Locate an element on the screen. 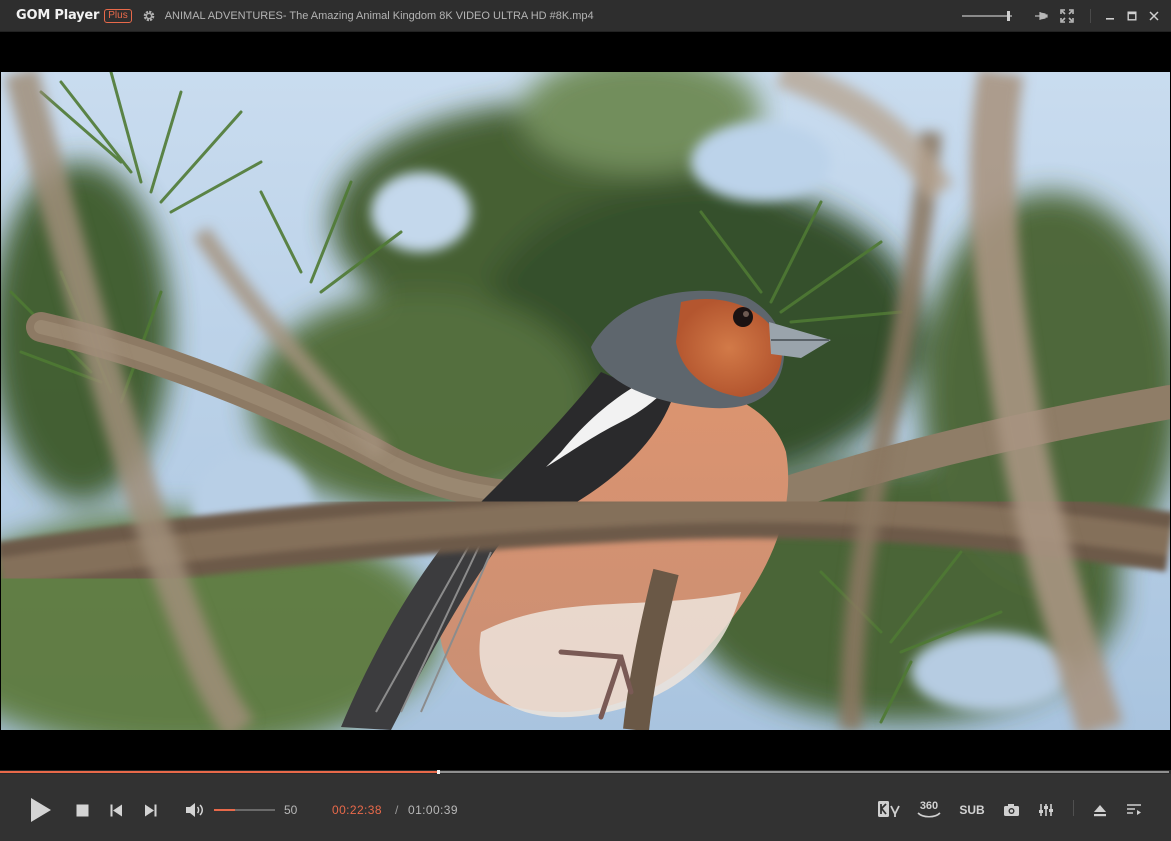 This screenshot has height=841, width=1171. playlist-button is located at coordinates (1134, 810).